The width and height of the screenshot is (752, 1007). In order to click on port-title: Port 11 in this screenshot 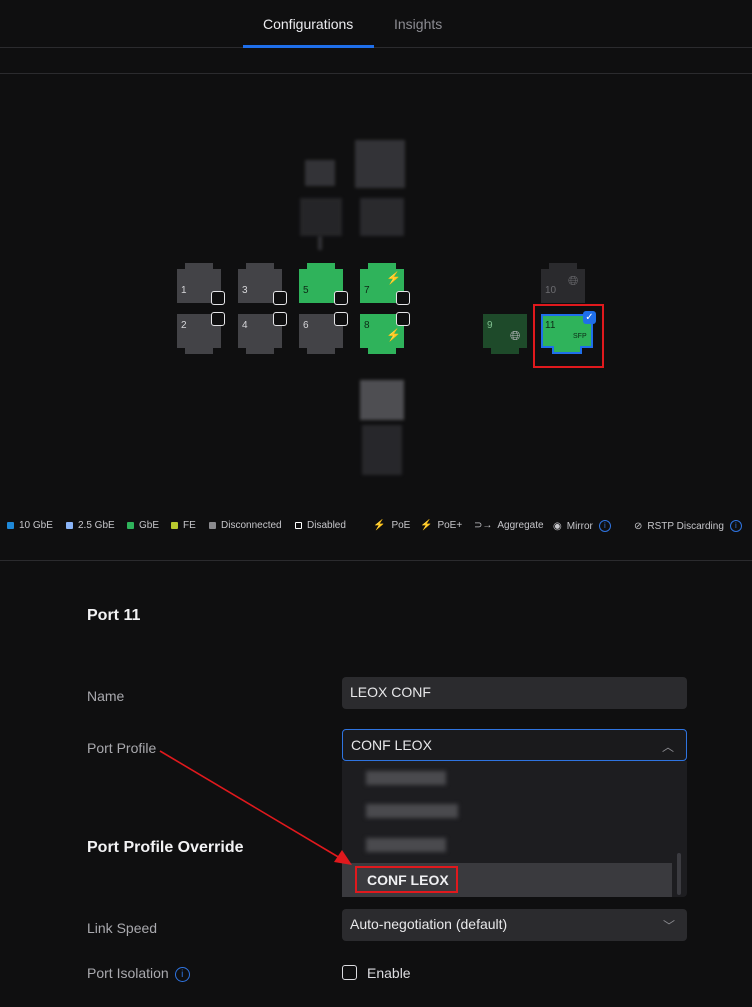, I will do `click(114, 615)`.